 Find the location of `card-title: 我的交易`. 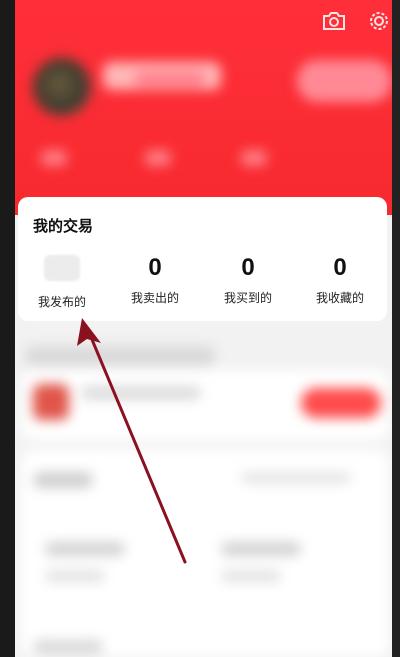

card-title: 我的交易 is located at coordinates (63, 226).